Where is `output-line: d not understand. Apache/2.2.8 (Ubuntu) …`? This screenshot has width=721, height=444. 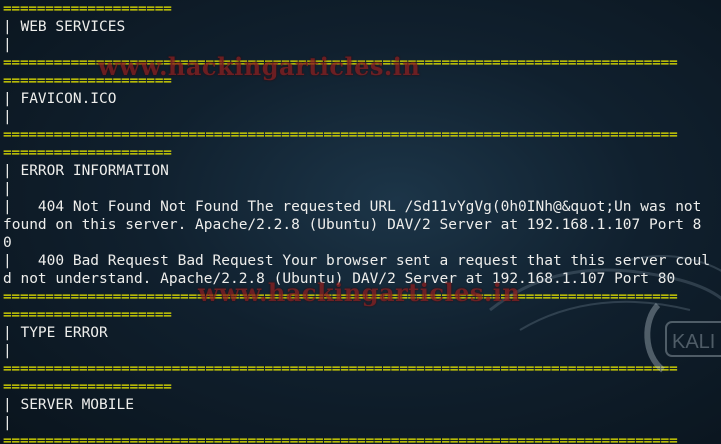
output-line: d not understand. Apache/2.2.8 (Ubuntu) … is located at coordinates (339, 279).